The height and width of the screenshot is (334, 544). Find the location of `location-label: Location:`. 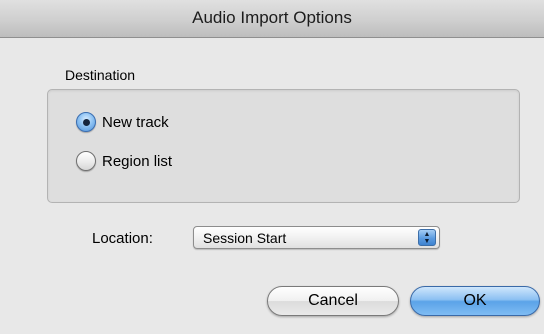

location-label: Location: is located at coordinates (122, 238).